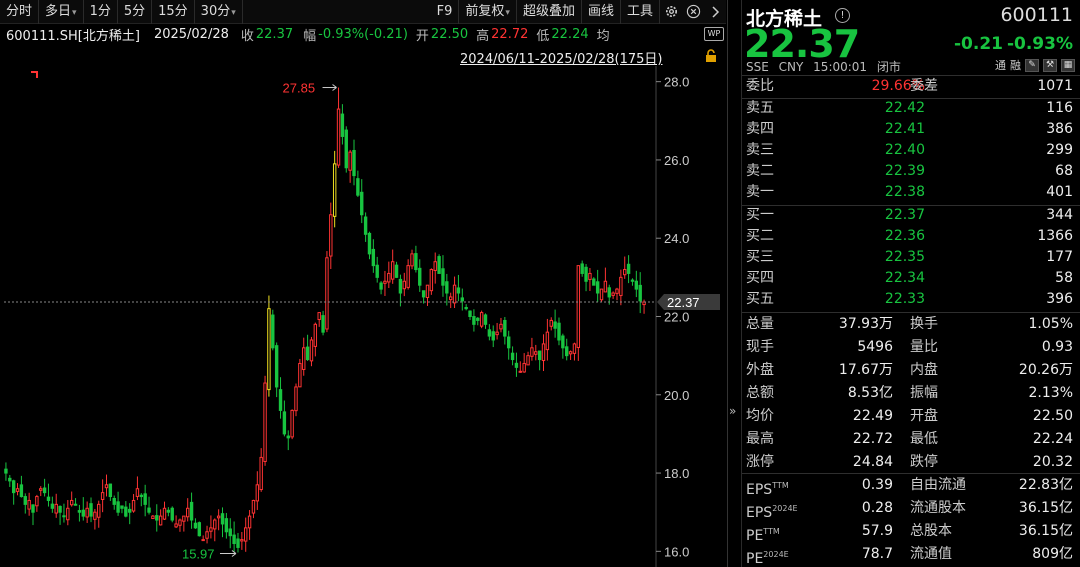 Image resolution: width=1080 pixels, height=567 pixels. I want to click on price-change: -0.21, so click(978, 44).